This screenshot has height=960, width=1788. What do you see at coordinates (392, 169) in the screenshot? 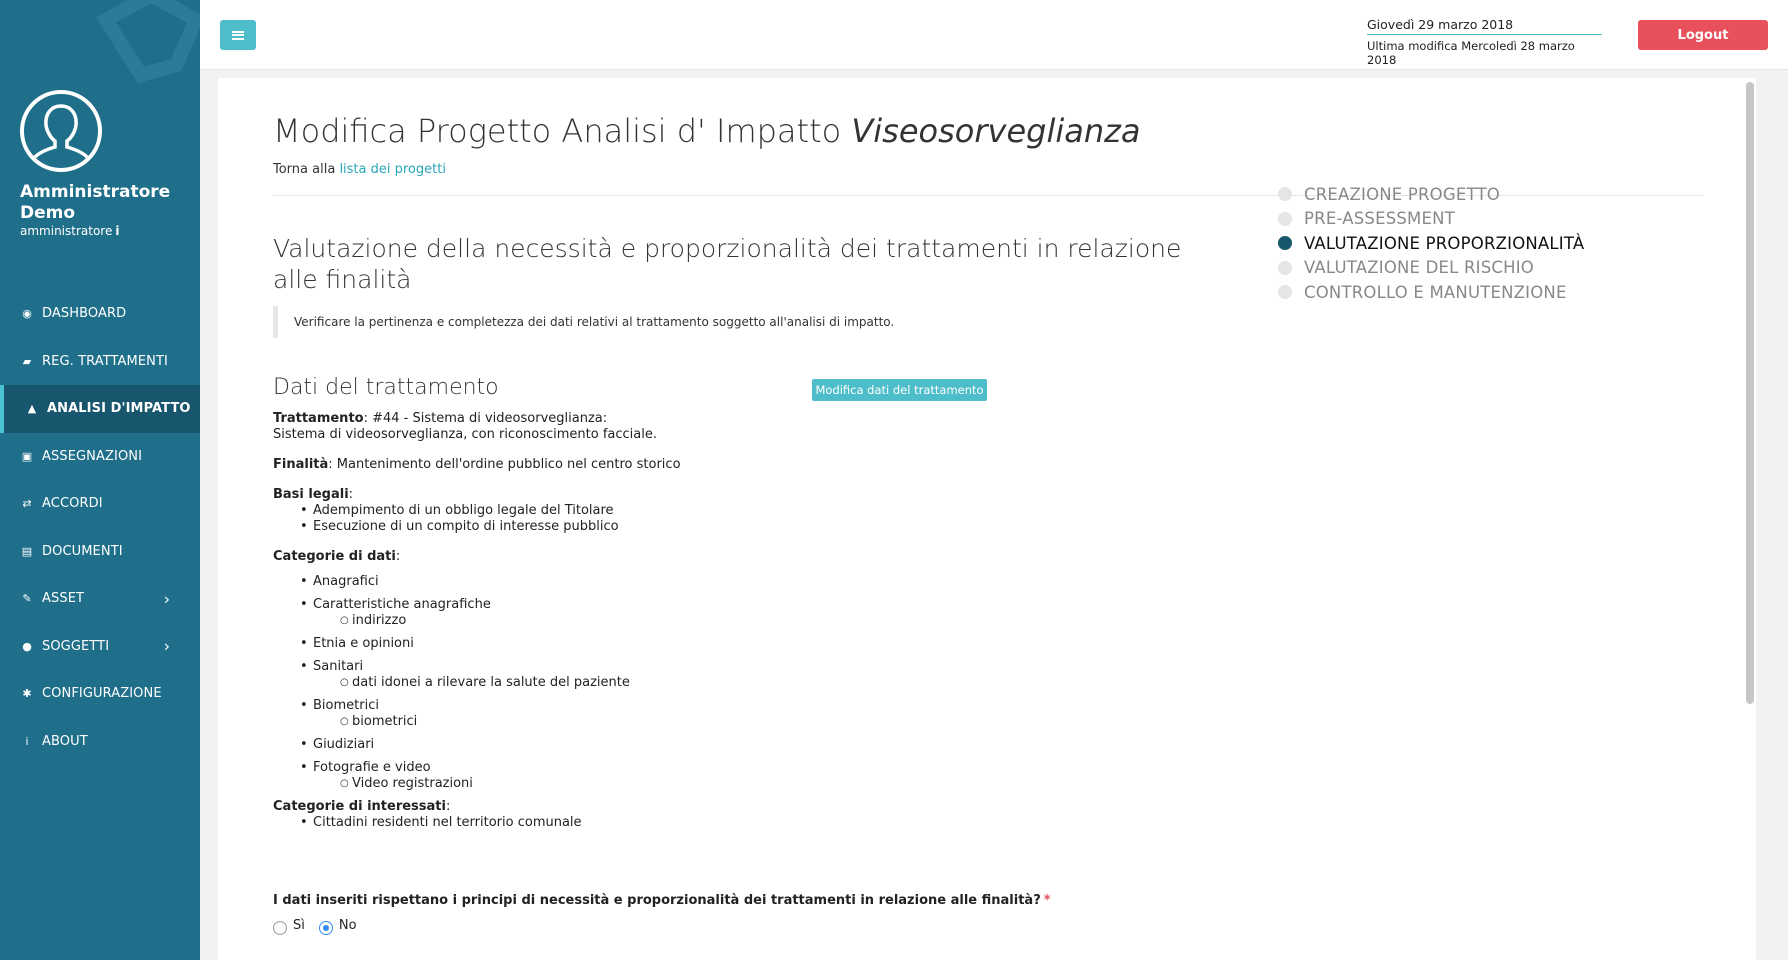
I see `projects-list-link: lista dei progetti` at bounding box center [392, 169].